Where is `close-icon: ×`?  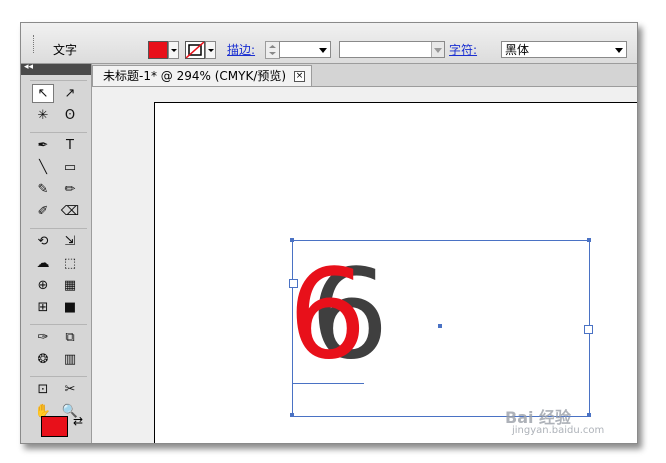 close-icon: × is located at coordinates (299, 76).